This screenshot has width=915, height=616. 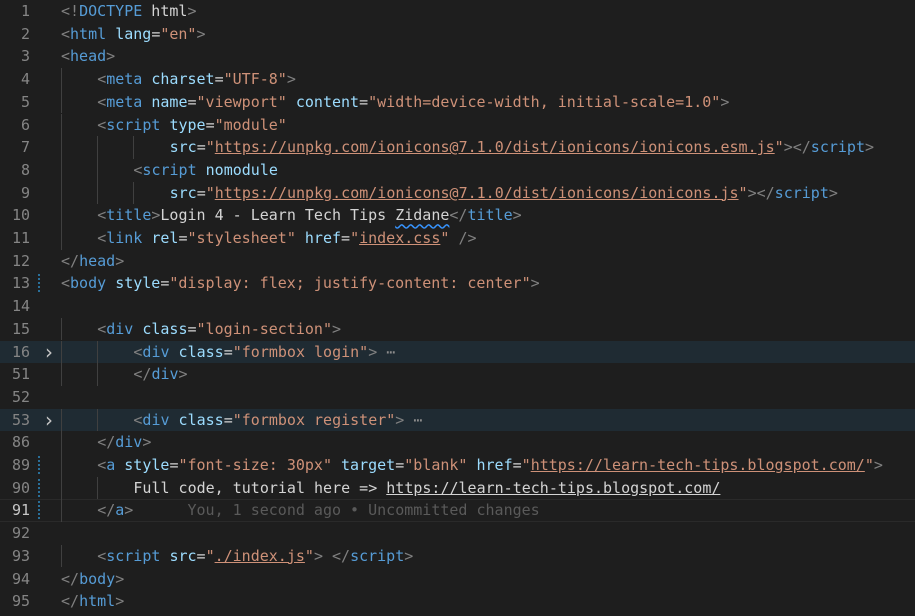 What do you see at coordinates (457, 556) in the screenshot?
I see `code-line: 93 <script src="./index.js"> </script>` at bounding box center [457, 556].